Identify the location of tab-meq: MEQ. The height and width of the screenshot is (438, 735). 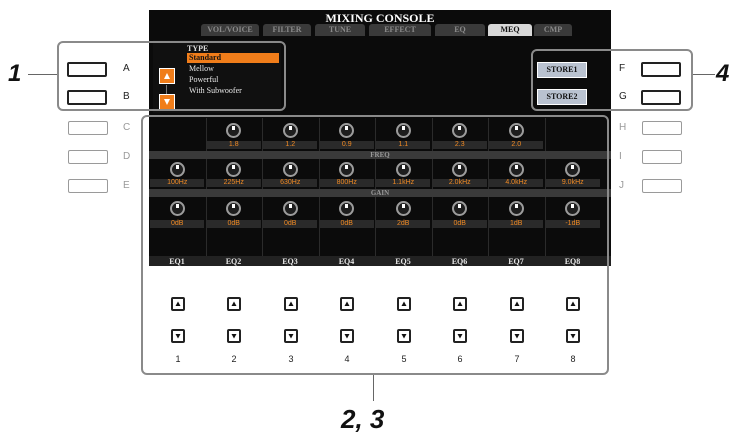
(510, 30).